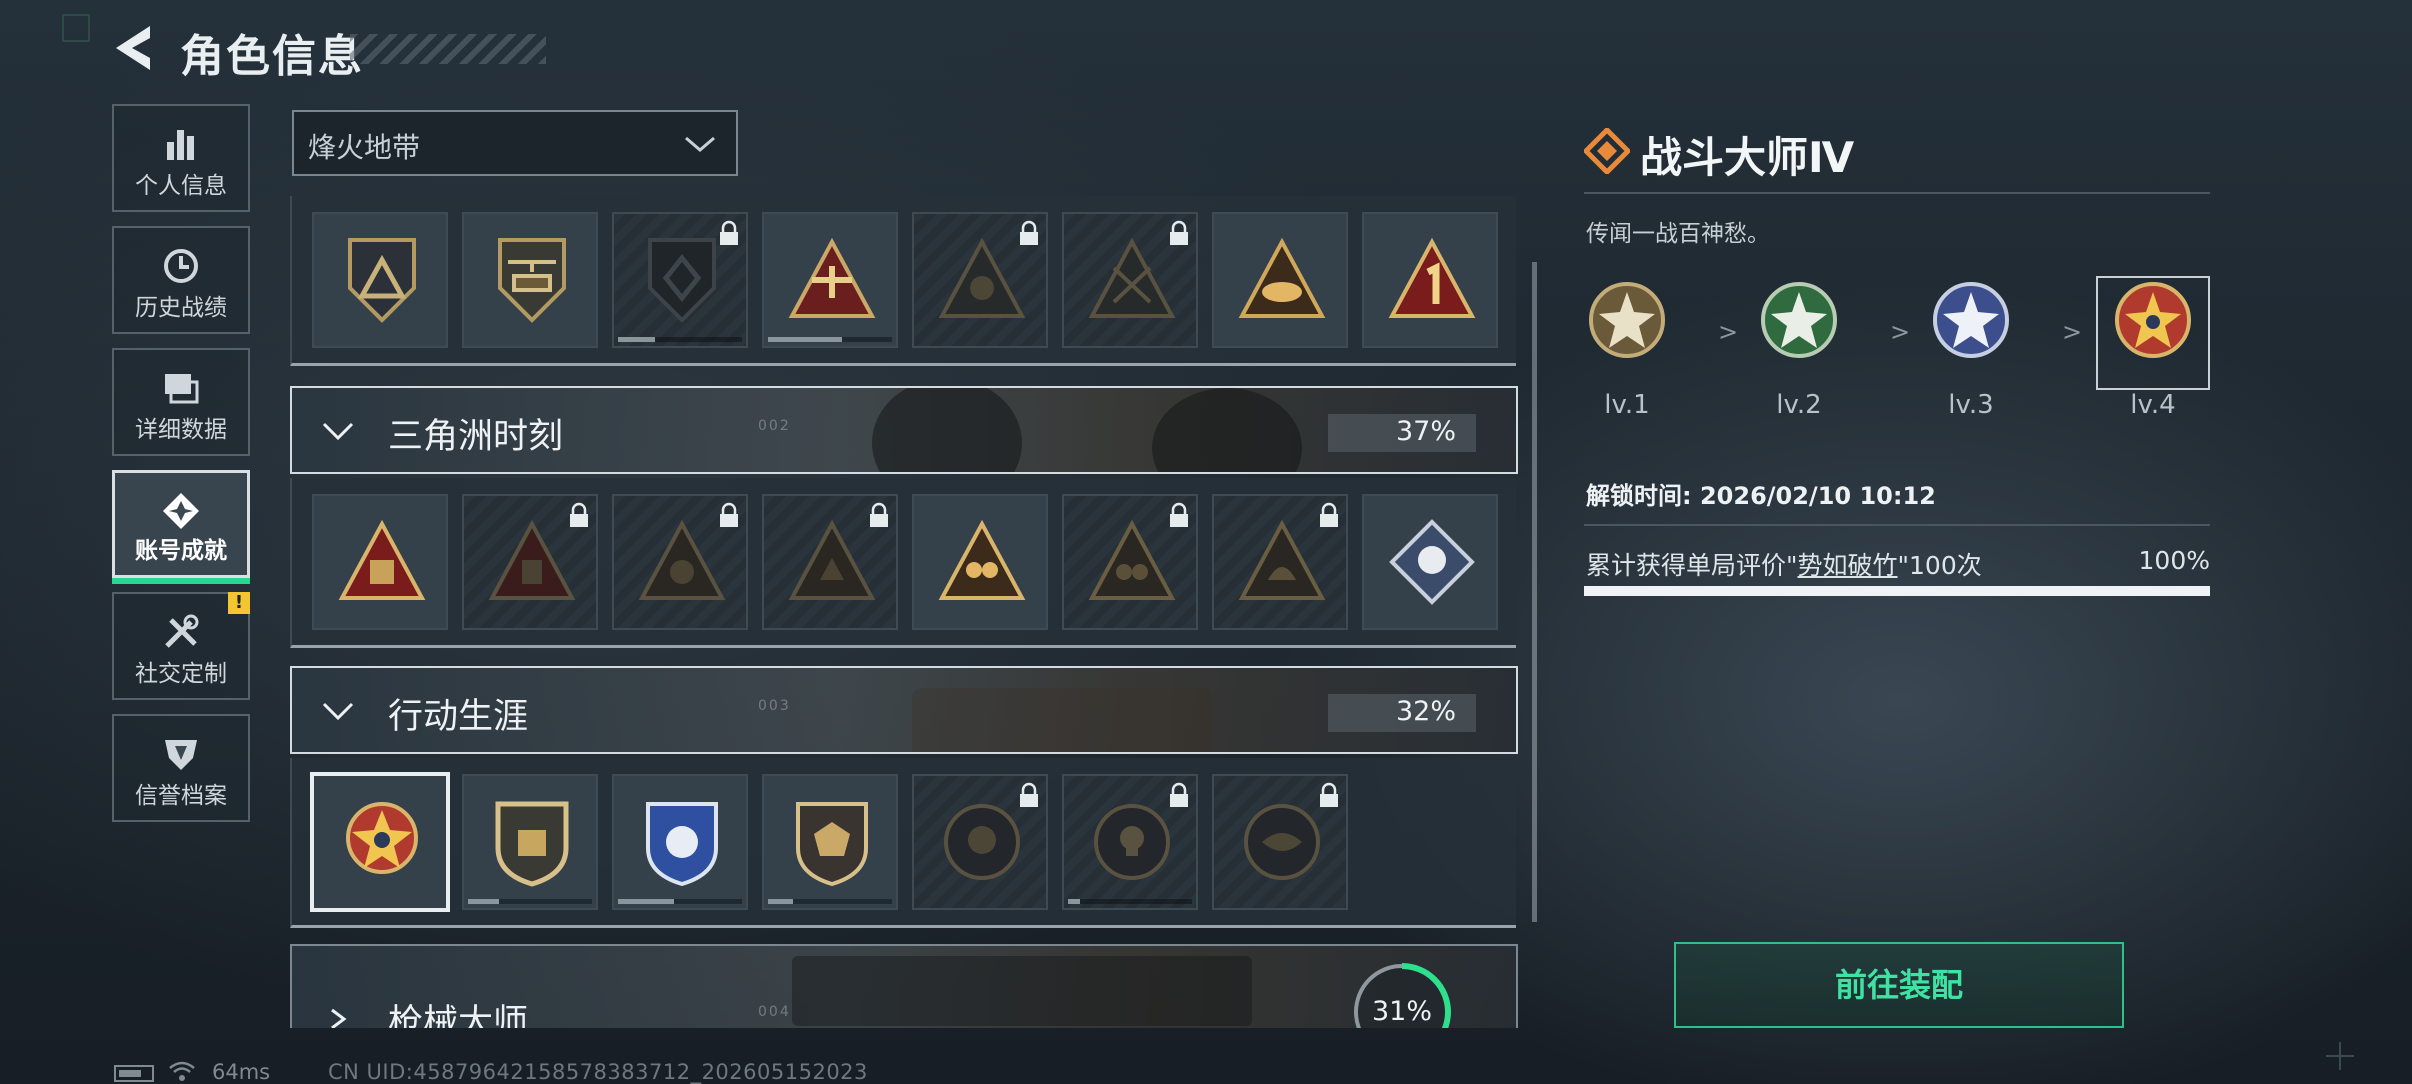 The image size is (2412, 1084). I want to click on back-arrow-icon, so click(133, 48).